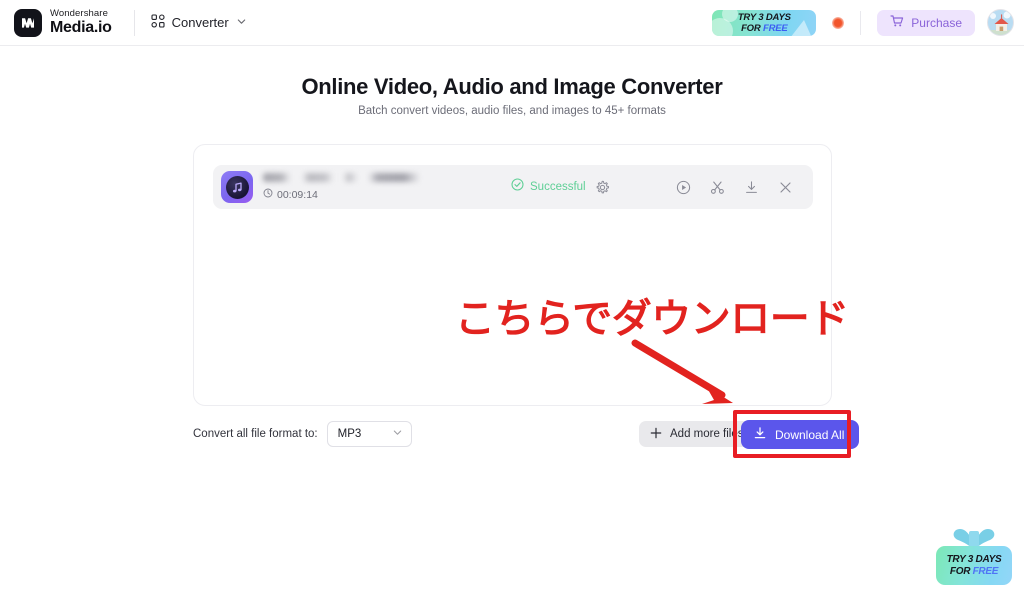 The image size is (1024, 592). What do you see at coordinates (345, 194) in the screenshot?
I see `file-duration: 00:09:14` at bounding box center [345, 194].